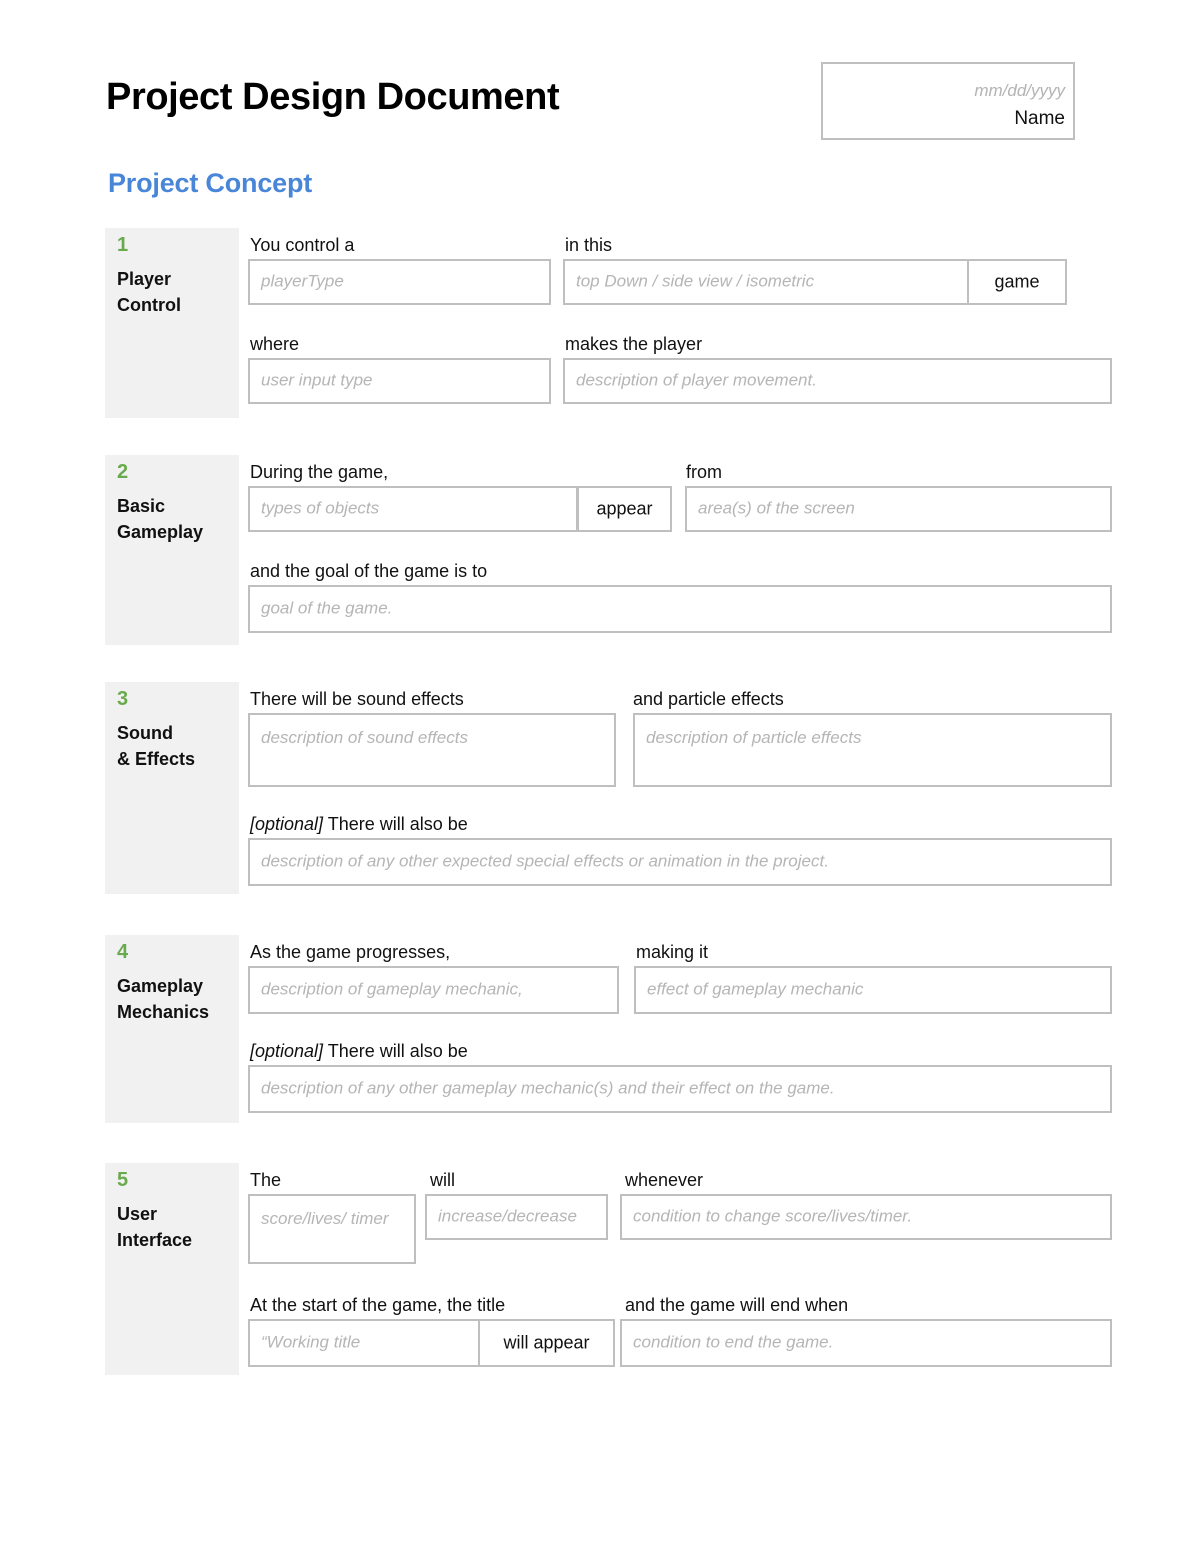 The width and height of the screenshot is (1200, 1553). Describe the element at coordinates (364, 737) in the screenshot. I see `field-sound-effects-placeholder: description of sound effects` at that location.